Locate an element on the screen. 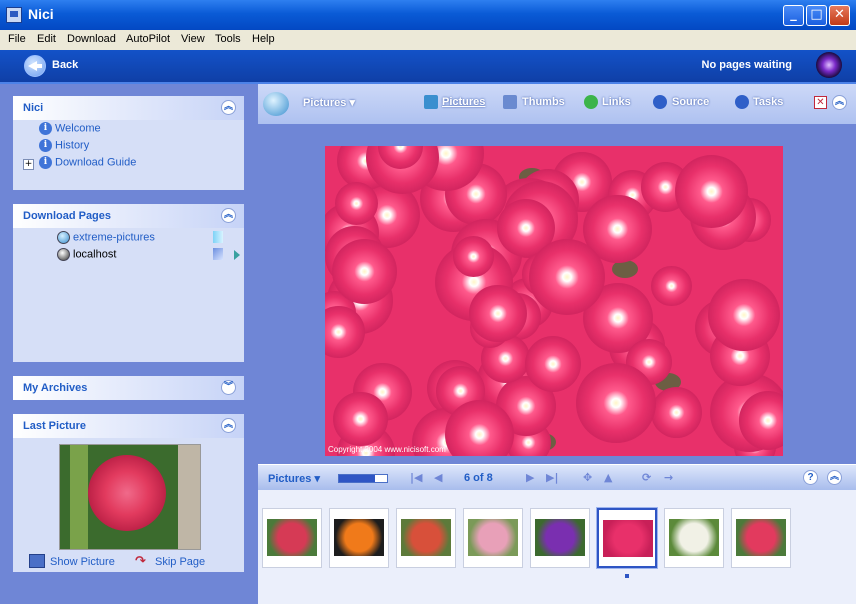 This screenshot has height=604, width=856. menu-file: File is located at coordinates (17, 39).